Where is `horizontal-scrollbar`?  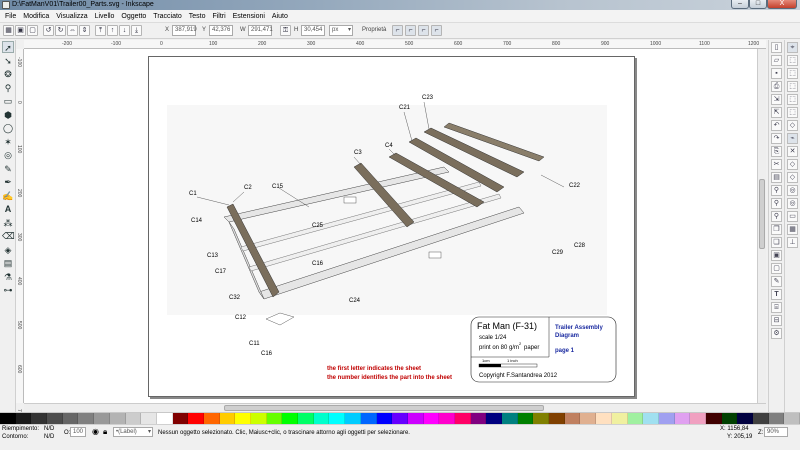
horizontal-scrollbar is located at coordinates (395, 407).